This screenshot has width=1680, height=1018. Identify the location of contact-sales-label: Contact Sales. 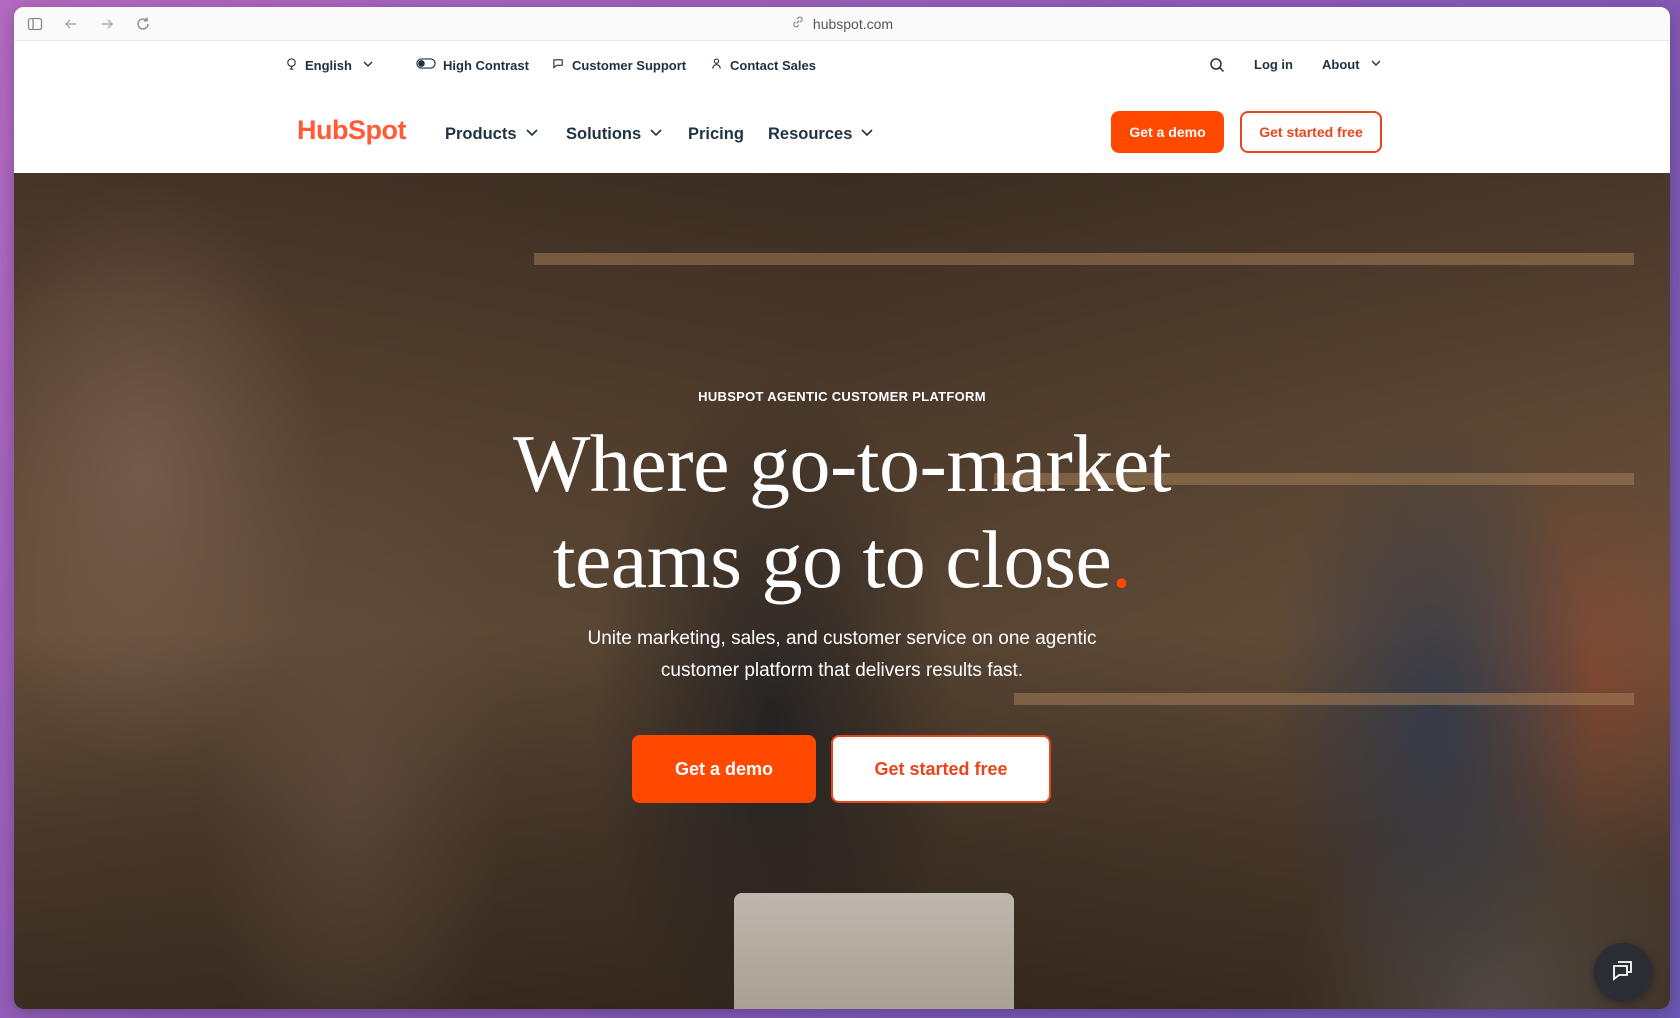
(773, 65).